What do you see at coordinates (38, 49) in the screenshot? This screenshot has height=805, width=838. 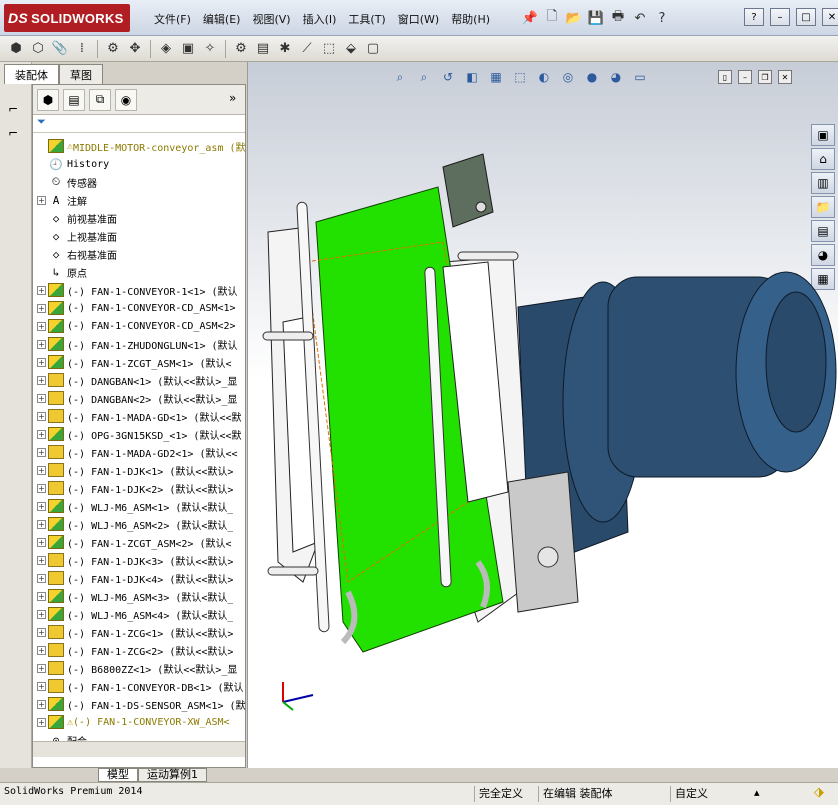 I see `insert-component-icon: ⬡` at bounding box center [38, 49].